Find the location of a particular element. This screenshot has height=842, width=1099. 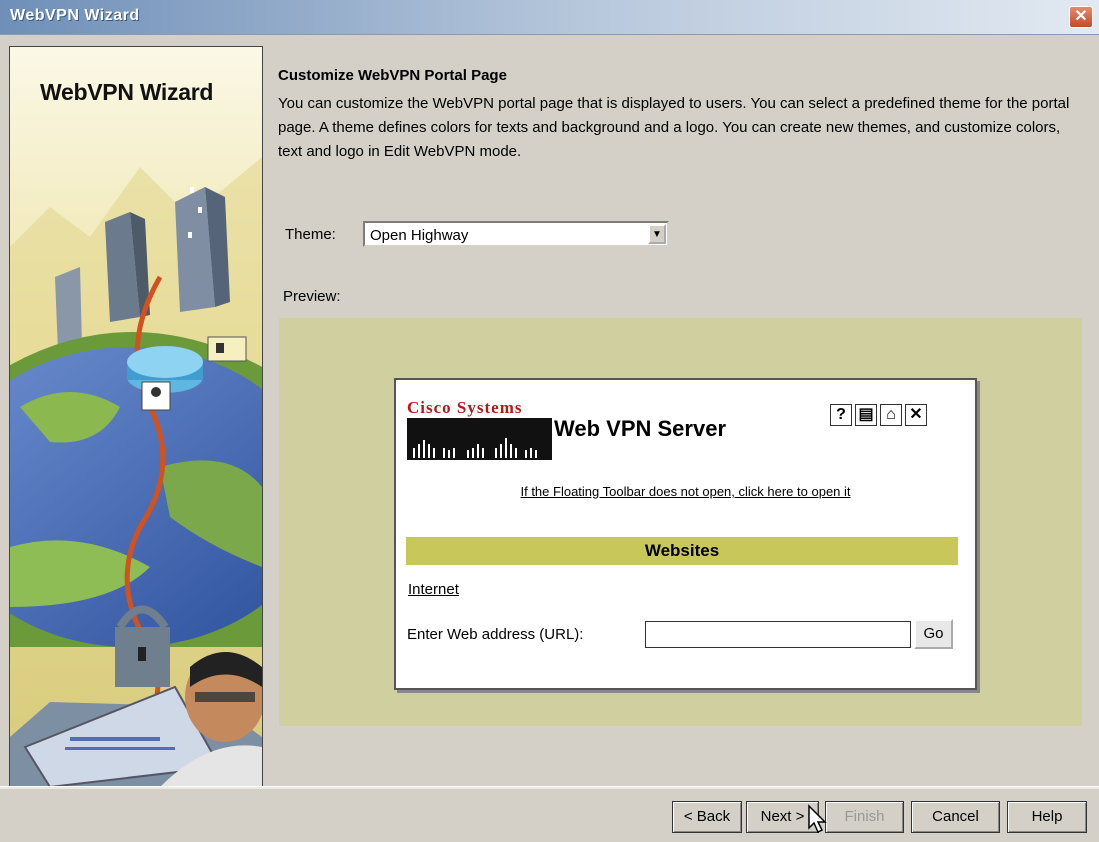

document-icon: ▤ is located at coordinates (866, 415).